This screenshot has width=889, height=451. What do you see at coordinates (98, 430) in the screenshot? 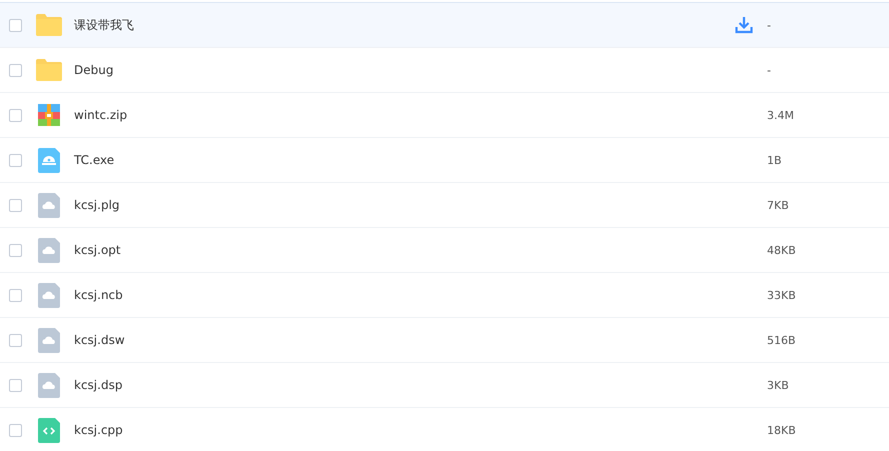
I see `file-name: kcsj.cpp` at bounding box center [98, 430].